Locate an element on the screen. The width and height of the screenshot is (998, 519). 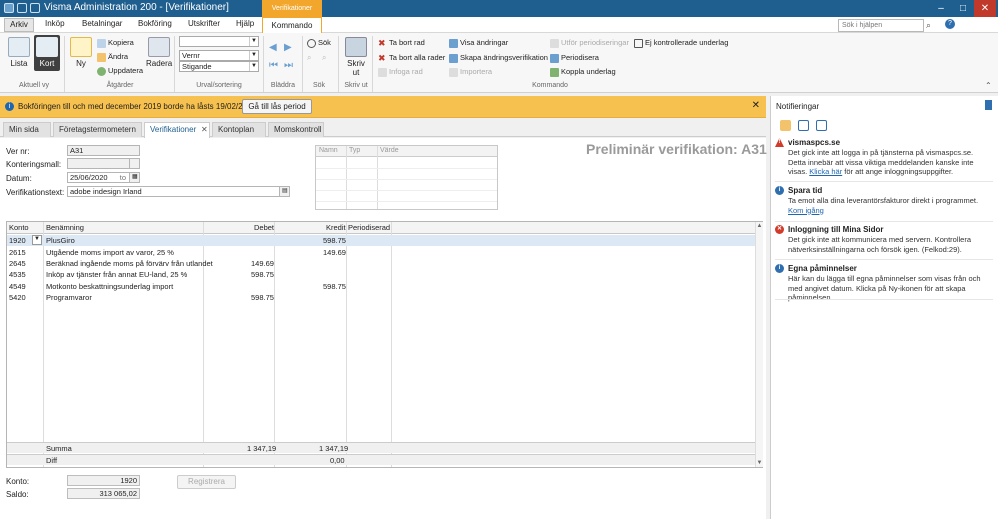
ta-bort-alla-rader-button: ✖ Ta bort alla rader is located at coordinates (411, 58).